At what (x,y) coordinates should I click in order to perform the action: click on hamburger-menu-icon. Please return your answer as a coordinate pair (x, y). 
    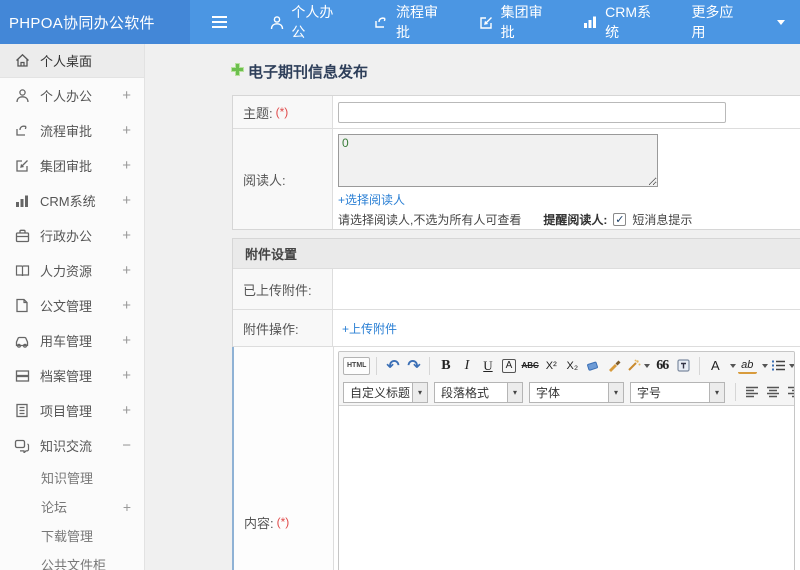
    Looking at the image, I should click on (221, 22).